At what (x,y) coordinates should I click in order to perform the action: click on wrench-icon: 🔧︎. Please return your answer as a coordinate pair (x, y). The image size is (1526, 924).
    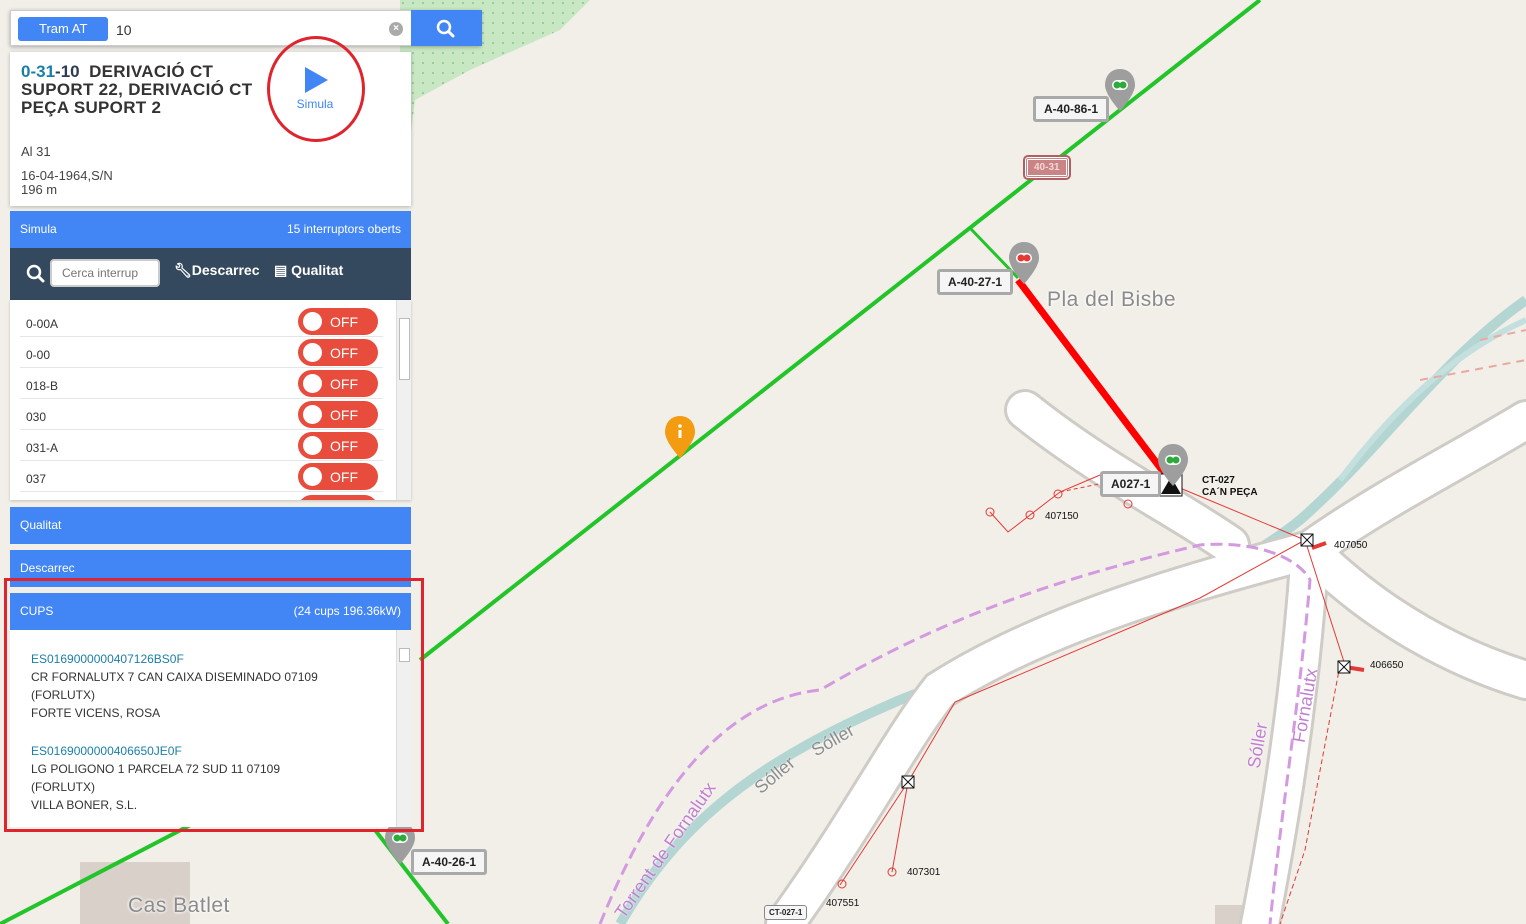
    Looking at the image, I should click on (183, 270).